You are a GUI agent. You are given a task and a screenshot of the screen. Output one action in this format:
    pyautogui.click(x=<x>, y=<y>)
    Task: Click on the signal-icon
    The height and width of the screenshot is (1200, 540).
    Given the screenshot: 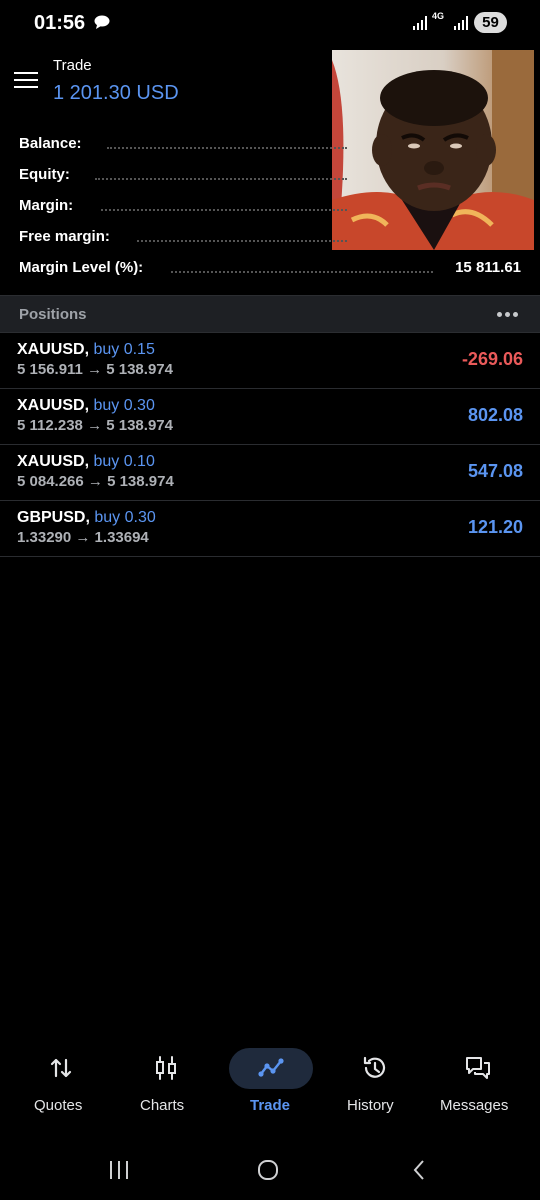 What is the action you would take?
    pyautogui.click(x=420, y=23)
    